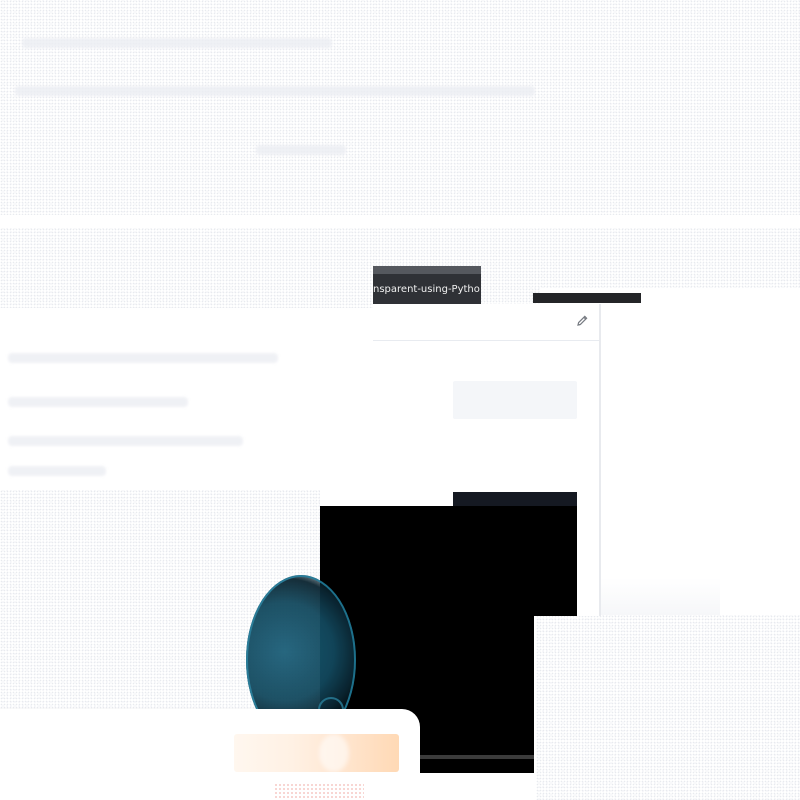  What do you see at coordinates (486, 322) in the screenshot?
I see `editor-header` at bounding box center [486, 322].